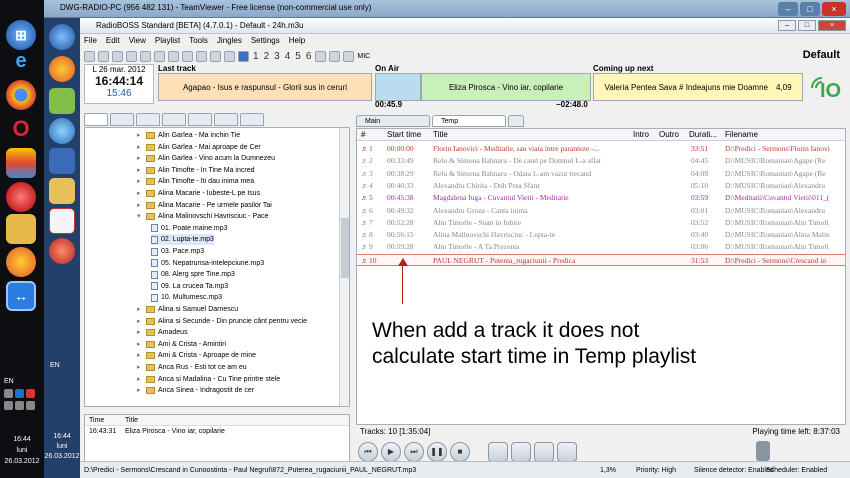 Image resolution: width=850 pixels, height=478 pixels. What do you see at coordinates (204, 205) in the screenshot?
I see `tree-folder: ▸ Alina Macarie - Pe urmele pasilor Tai` at bounding box center [204, 205].